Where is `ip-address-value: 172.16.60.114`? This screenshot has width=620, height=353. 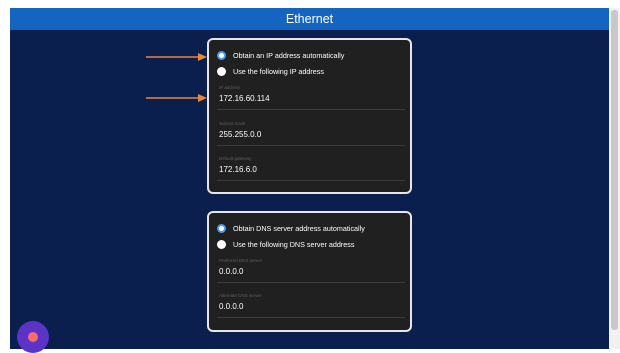
ip-address-value: 172.16.60.114 is located at coordinates (312, 98).